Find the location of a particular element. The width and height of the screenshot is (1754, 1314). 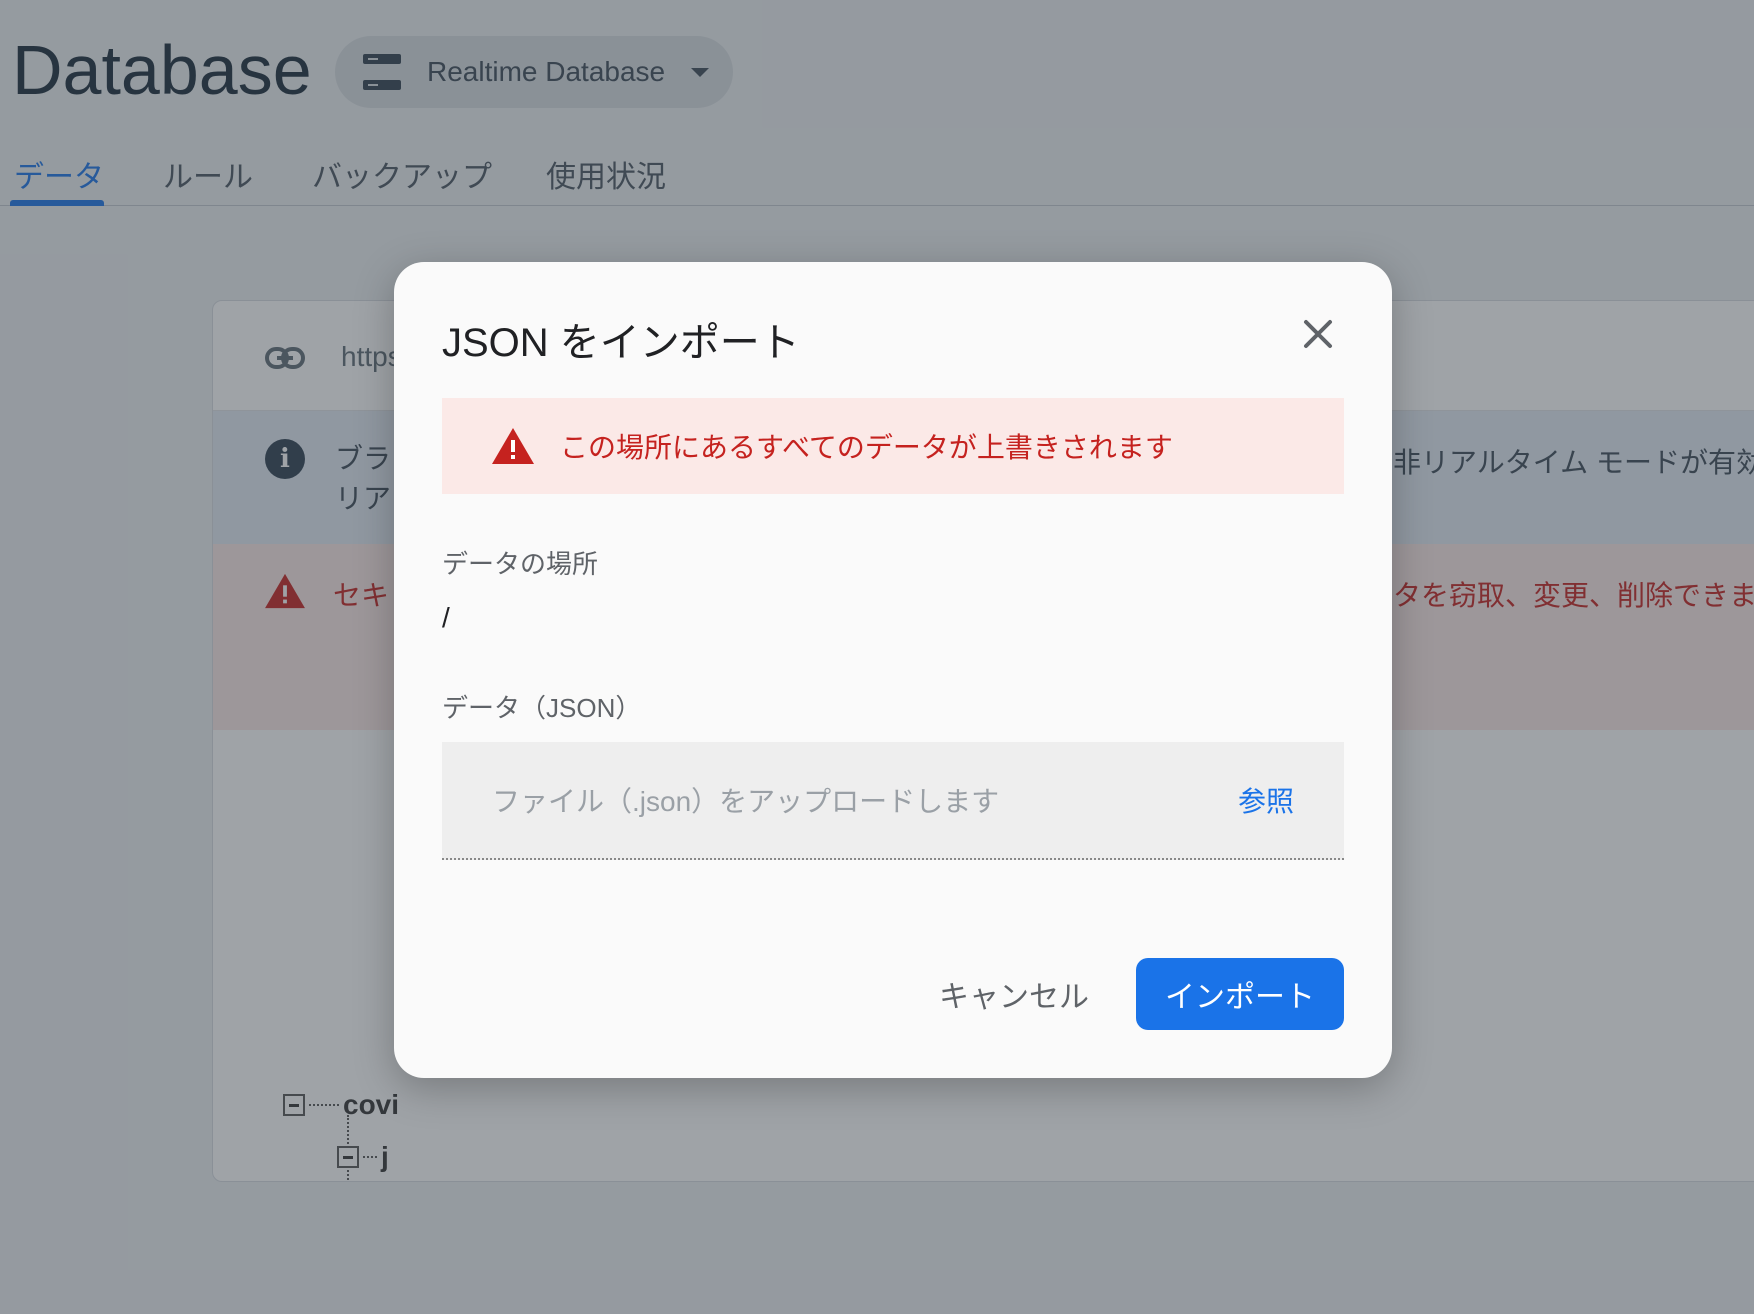

data-location-label: データの場所 is located at coordinates (520, 564).